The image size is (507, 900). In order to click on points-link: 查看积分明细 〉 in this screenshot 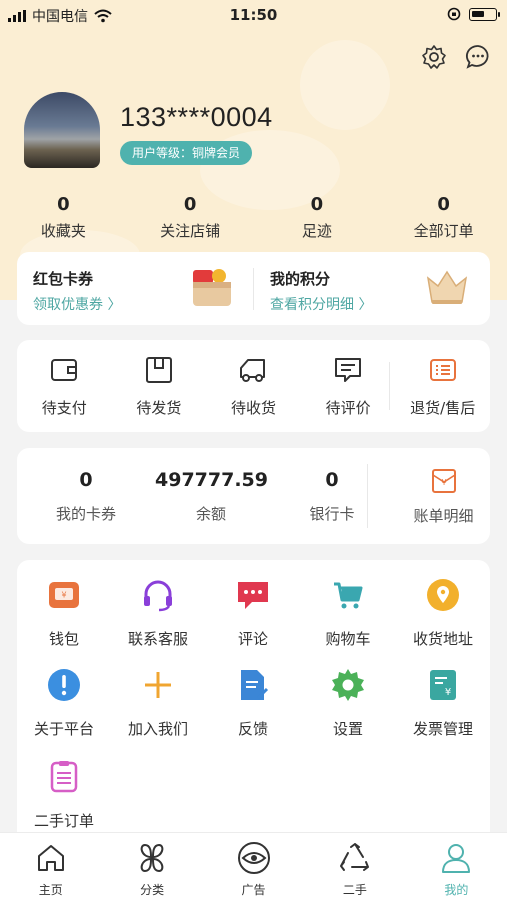, I will do `click(321, 304)`.